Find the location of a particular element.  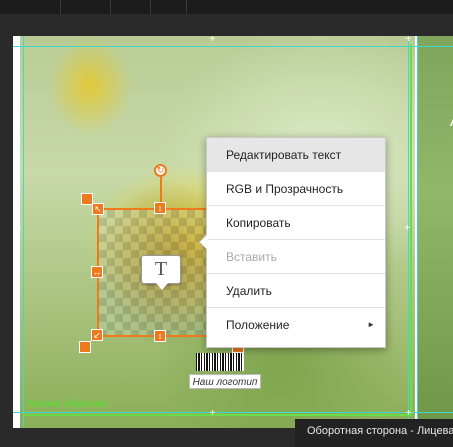

barcode-logo-image is located at coordinates (220, 362).